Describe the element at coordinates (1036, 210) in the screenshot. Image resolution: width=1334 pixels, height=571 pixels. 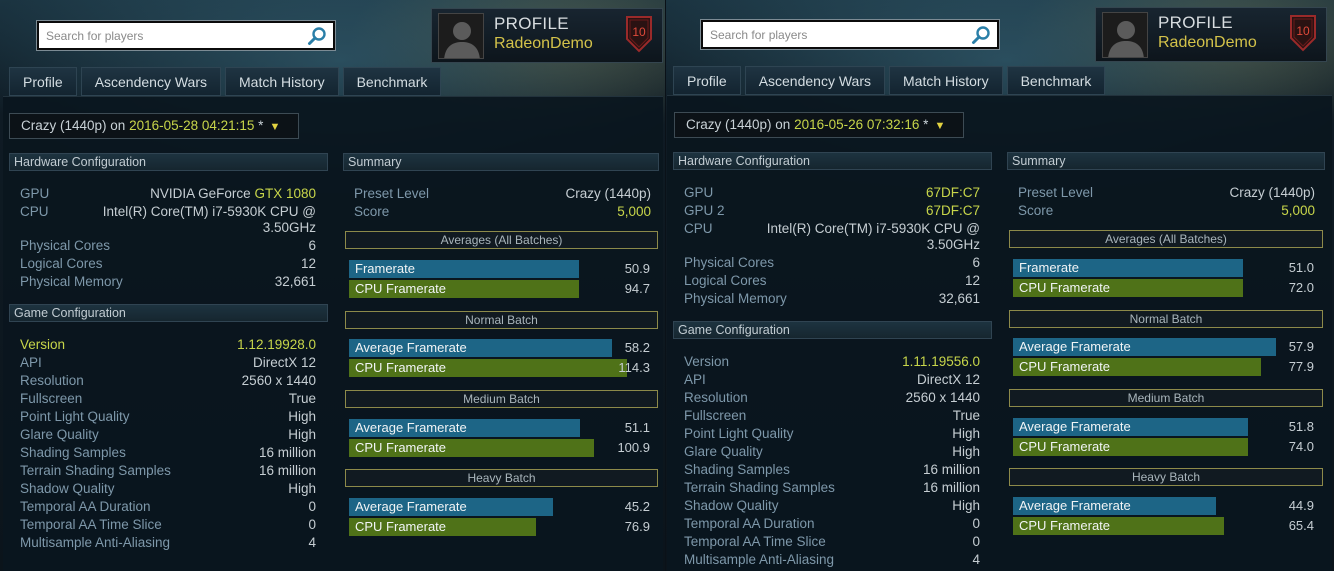
I see `summary-key: Score` at that location.